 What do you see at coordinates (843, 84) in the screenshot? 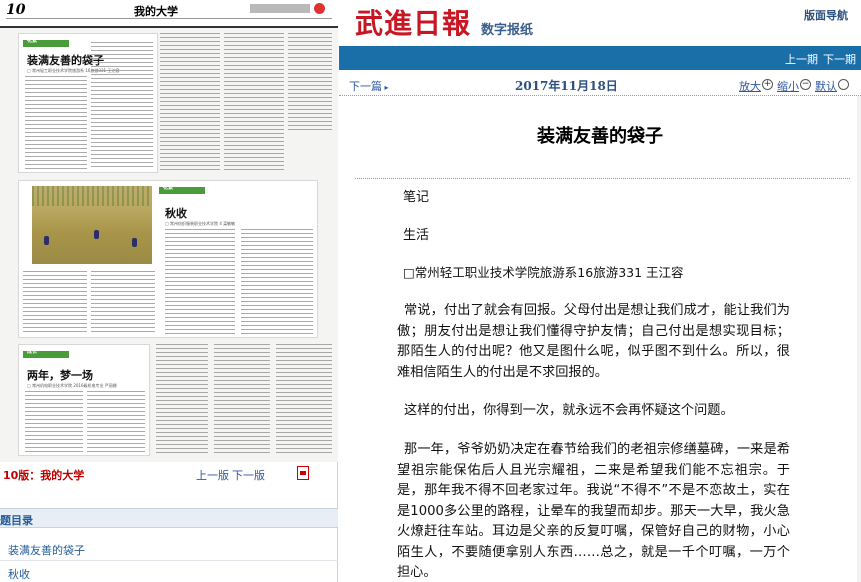
I see `default-size-icon` at bounding box center [843, 84].